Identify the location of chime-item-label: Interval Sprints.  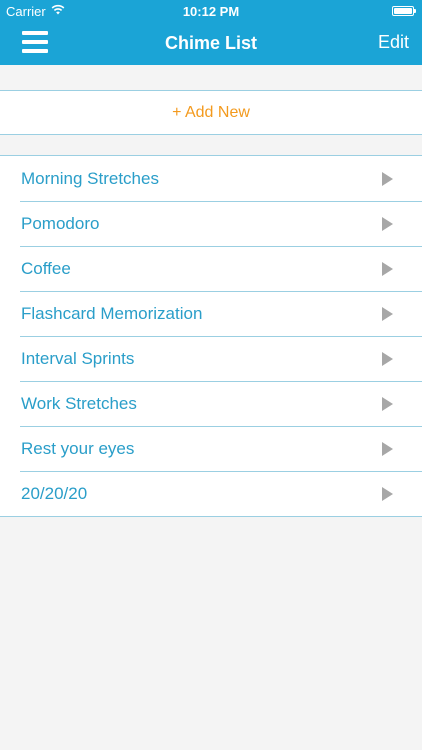
(78, 358).